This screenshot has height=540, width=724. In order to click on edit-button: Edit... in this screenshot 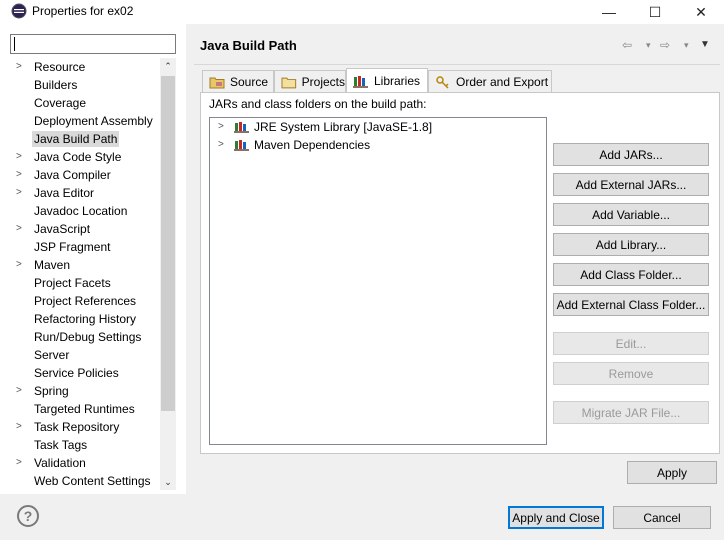, I will do `click(631, 343)`.